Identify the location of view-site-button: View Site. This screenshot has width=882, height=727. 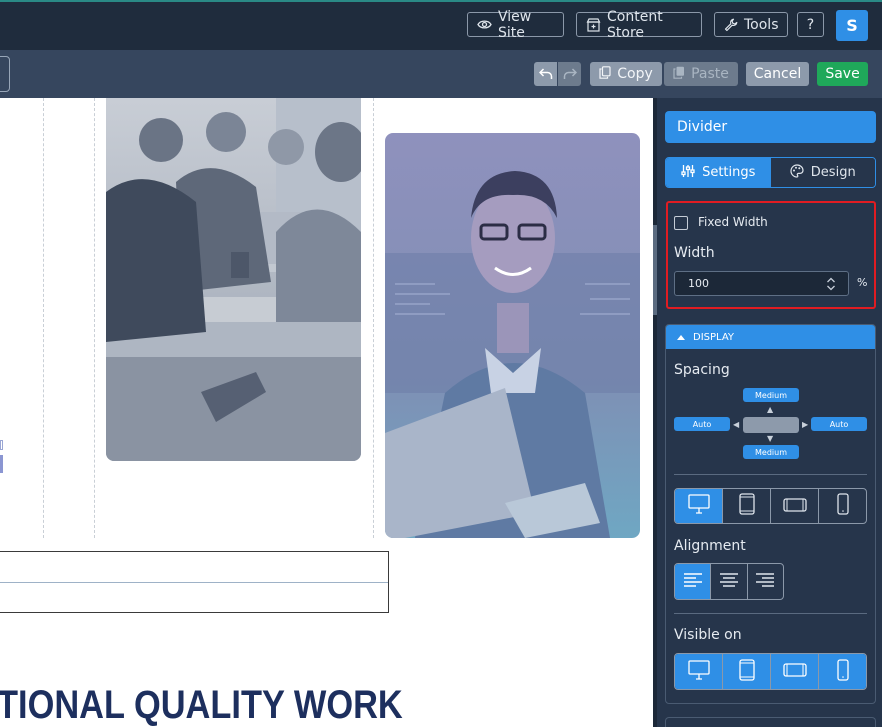
(515, 25).